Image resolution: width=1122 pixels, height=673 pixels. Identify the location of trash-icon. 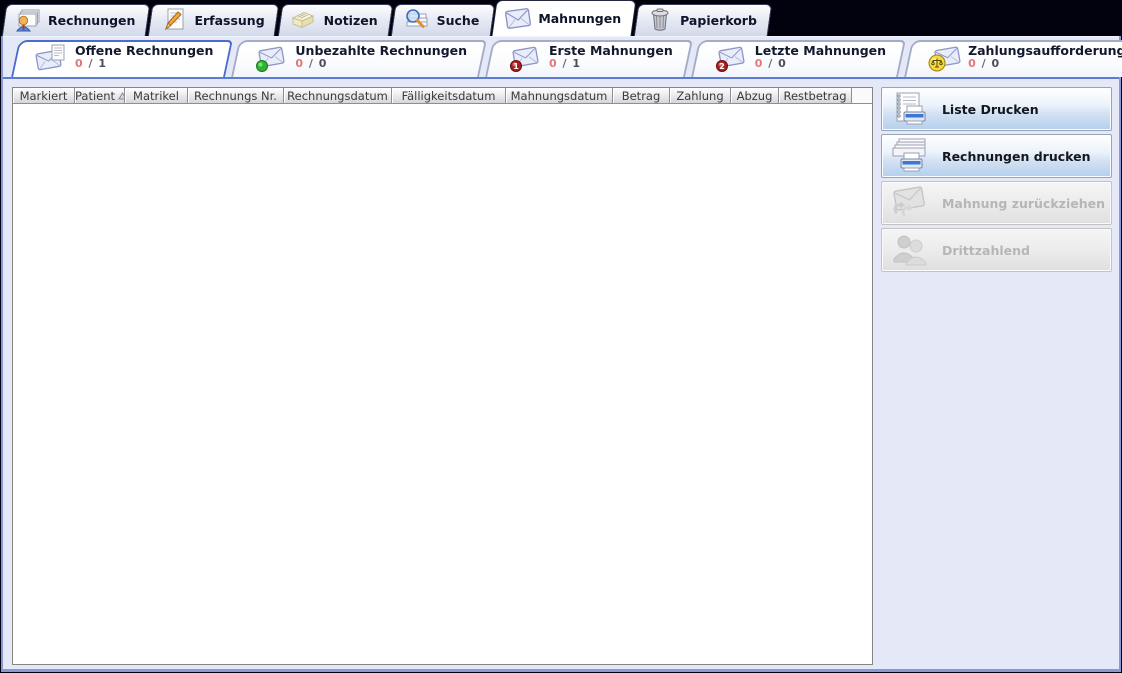
(659, 20).